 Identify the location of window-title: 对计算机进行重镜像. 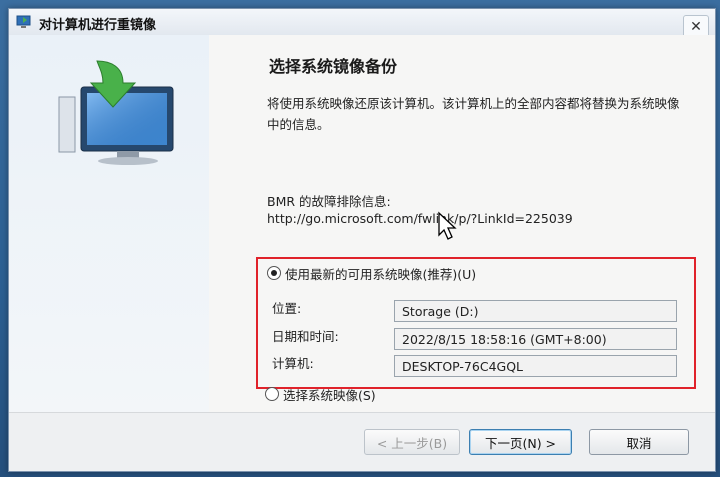
(98, 25).